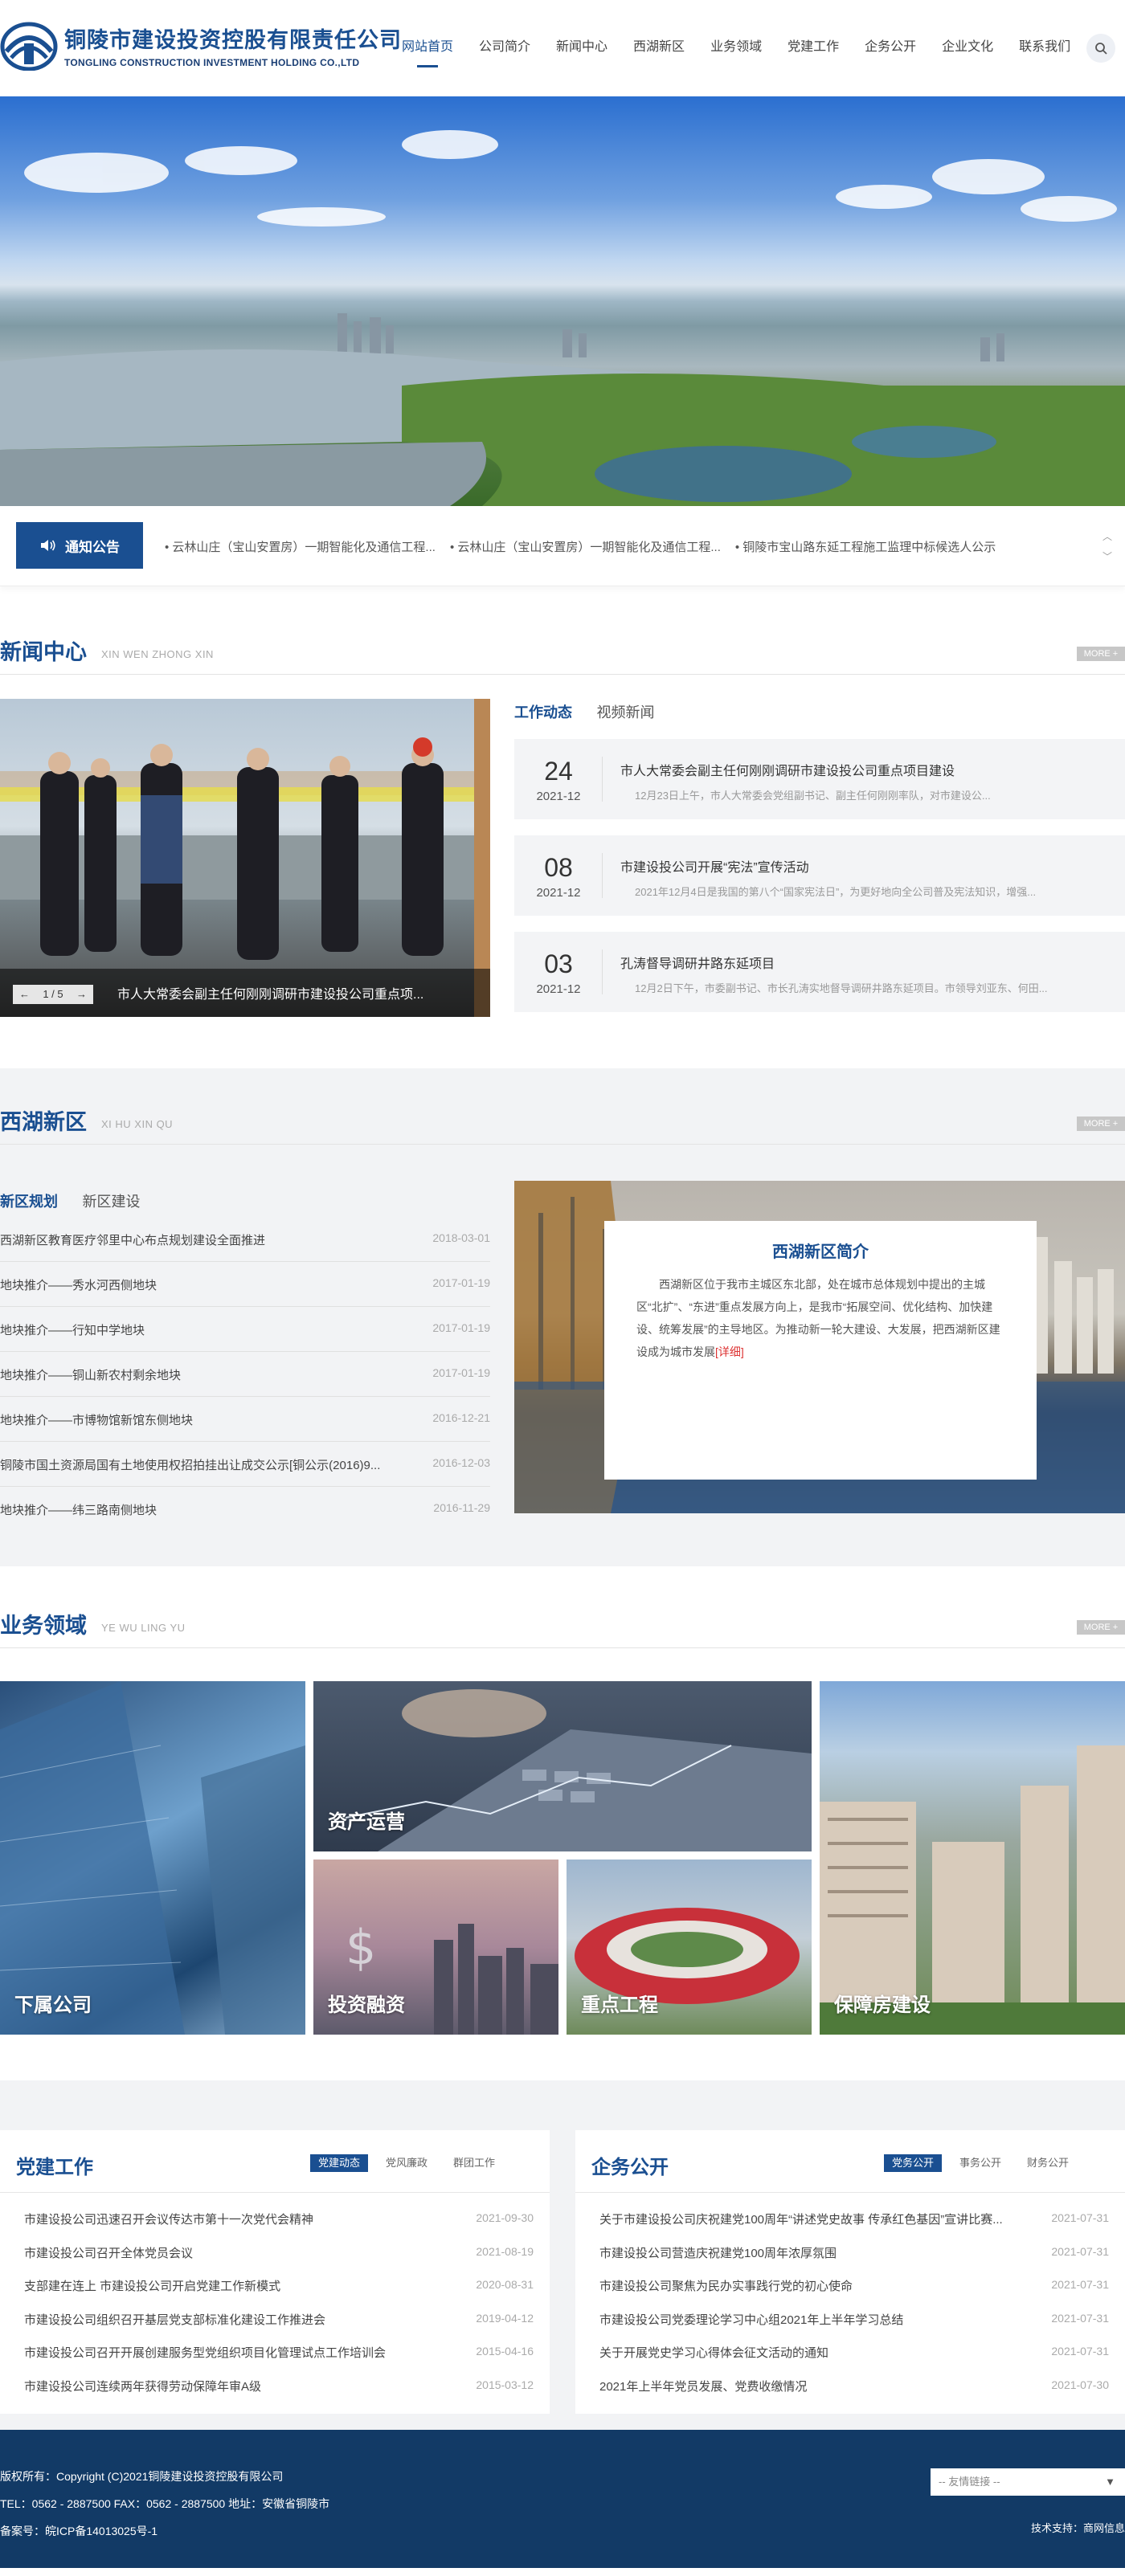 This screenshot has width=1125, height=2576. What do you see at coordinates (865, 546) in the screenshot?
I see `notice-item: • 铜陵市宝山路东延工程施工监理中标候选人公示` at bounding box center [865, 546].